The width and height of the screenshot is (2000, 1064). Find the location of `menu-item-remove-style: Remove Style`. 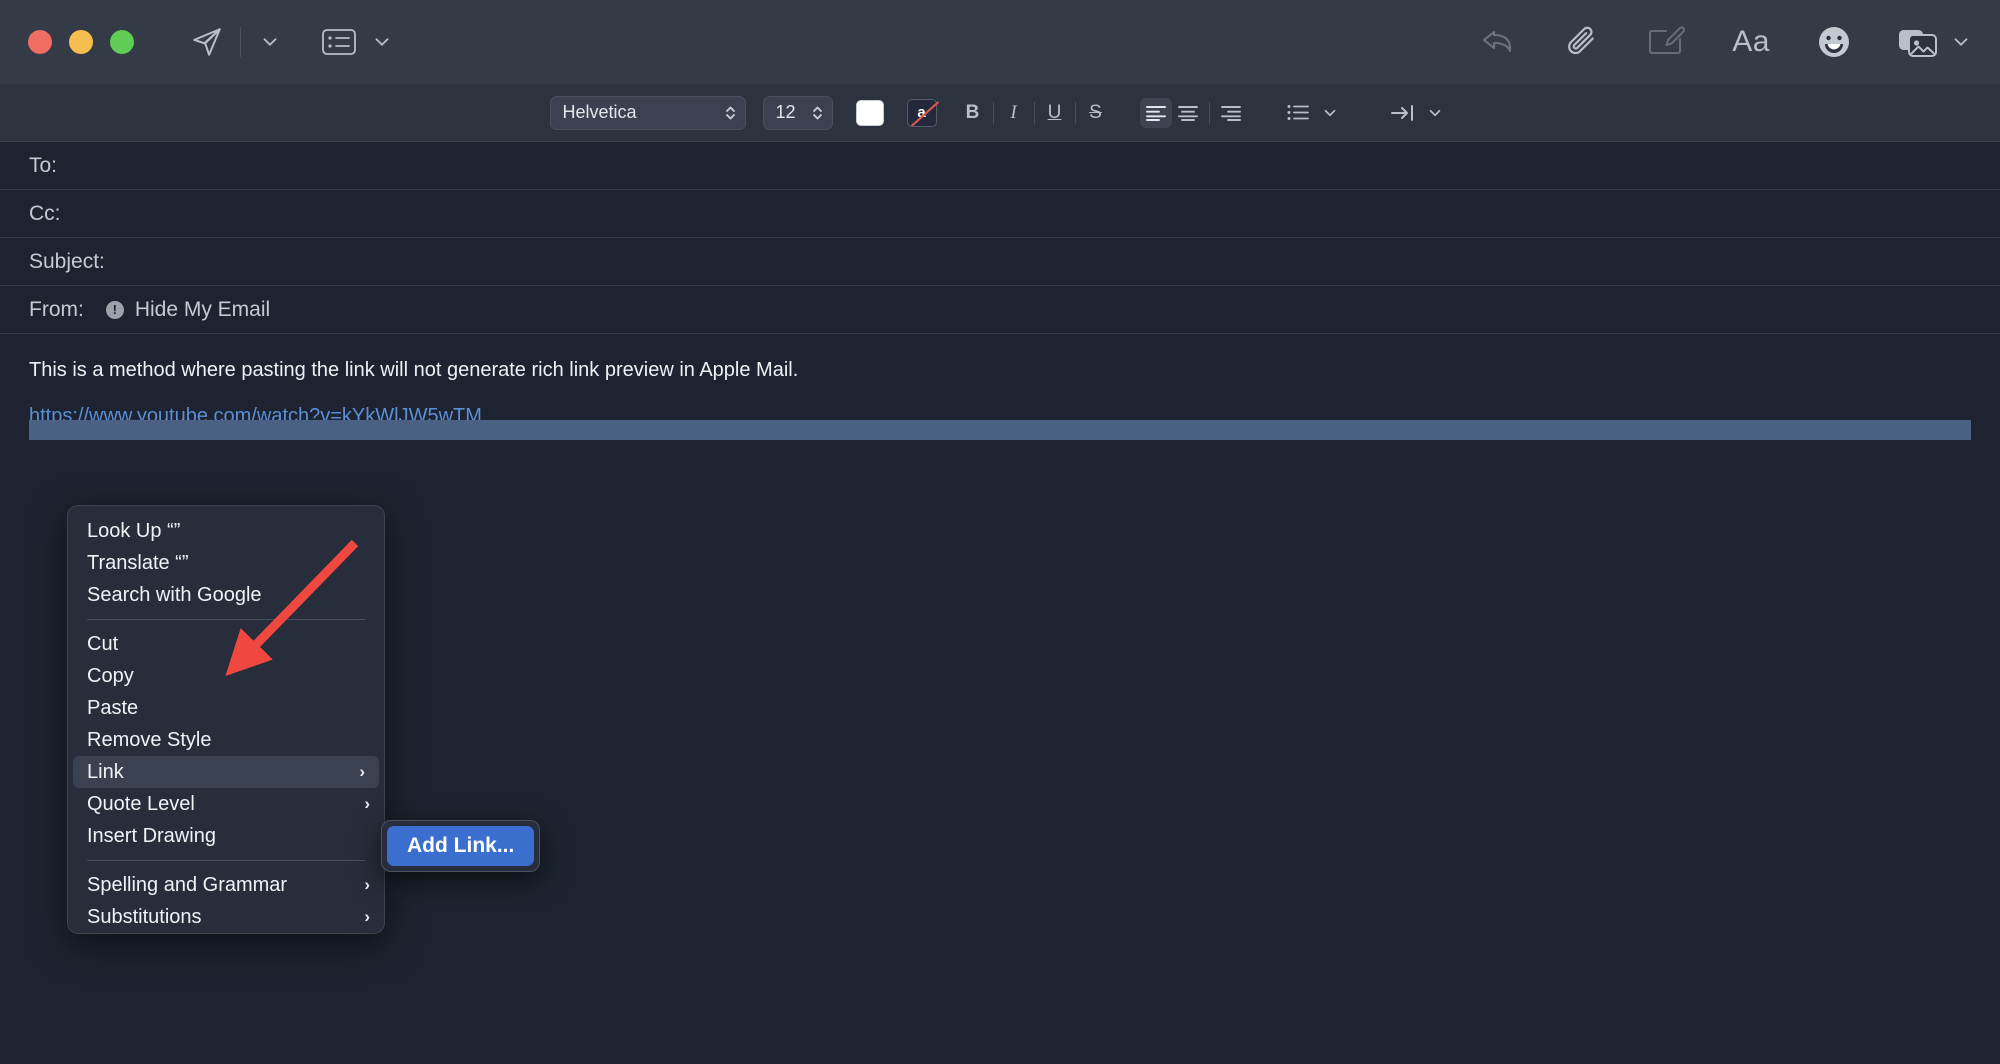

menu-item-remove-style: Remove Style is located at coordinates (226, 740).